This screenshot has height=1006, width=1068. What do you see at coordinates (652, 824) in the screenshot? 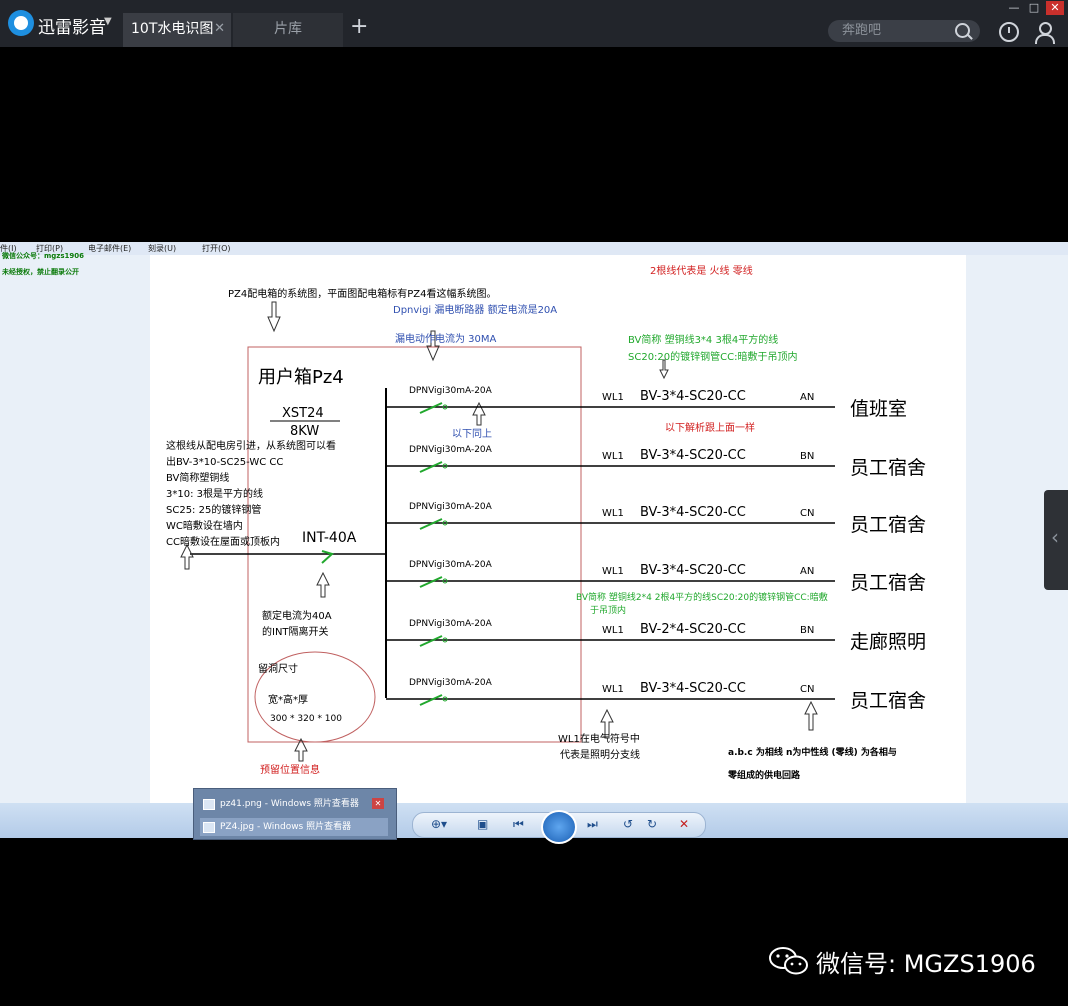
I see `rotate-right-icon: ↻` at bounding box center [652, 824].